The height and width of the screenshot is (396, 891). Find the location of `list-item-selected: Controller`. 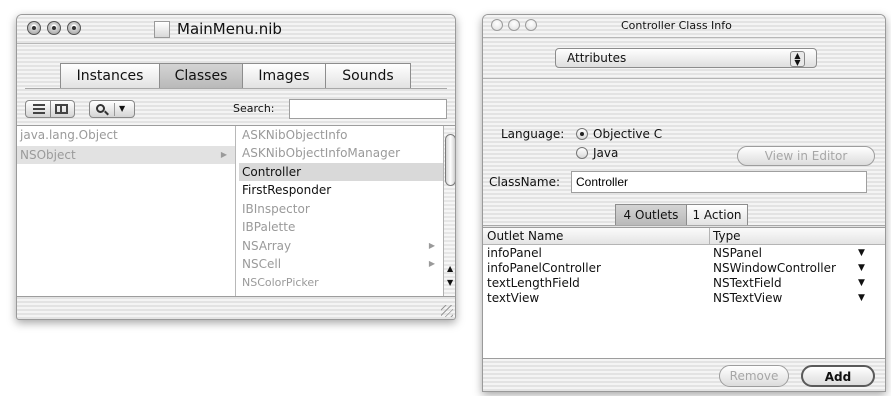

list-item-selected: Controller is located at coordinates (341, 172).